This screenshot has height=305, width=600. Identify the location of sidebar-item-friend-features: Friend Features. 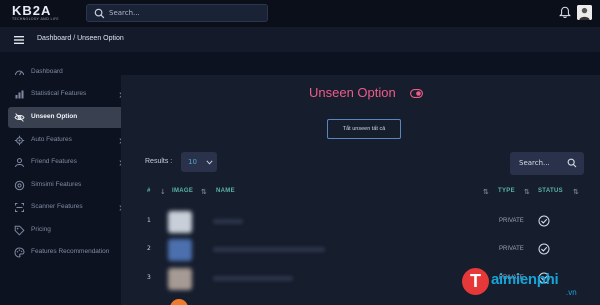
(68, 162).